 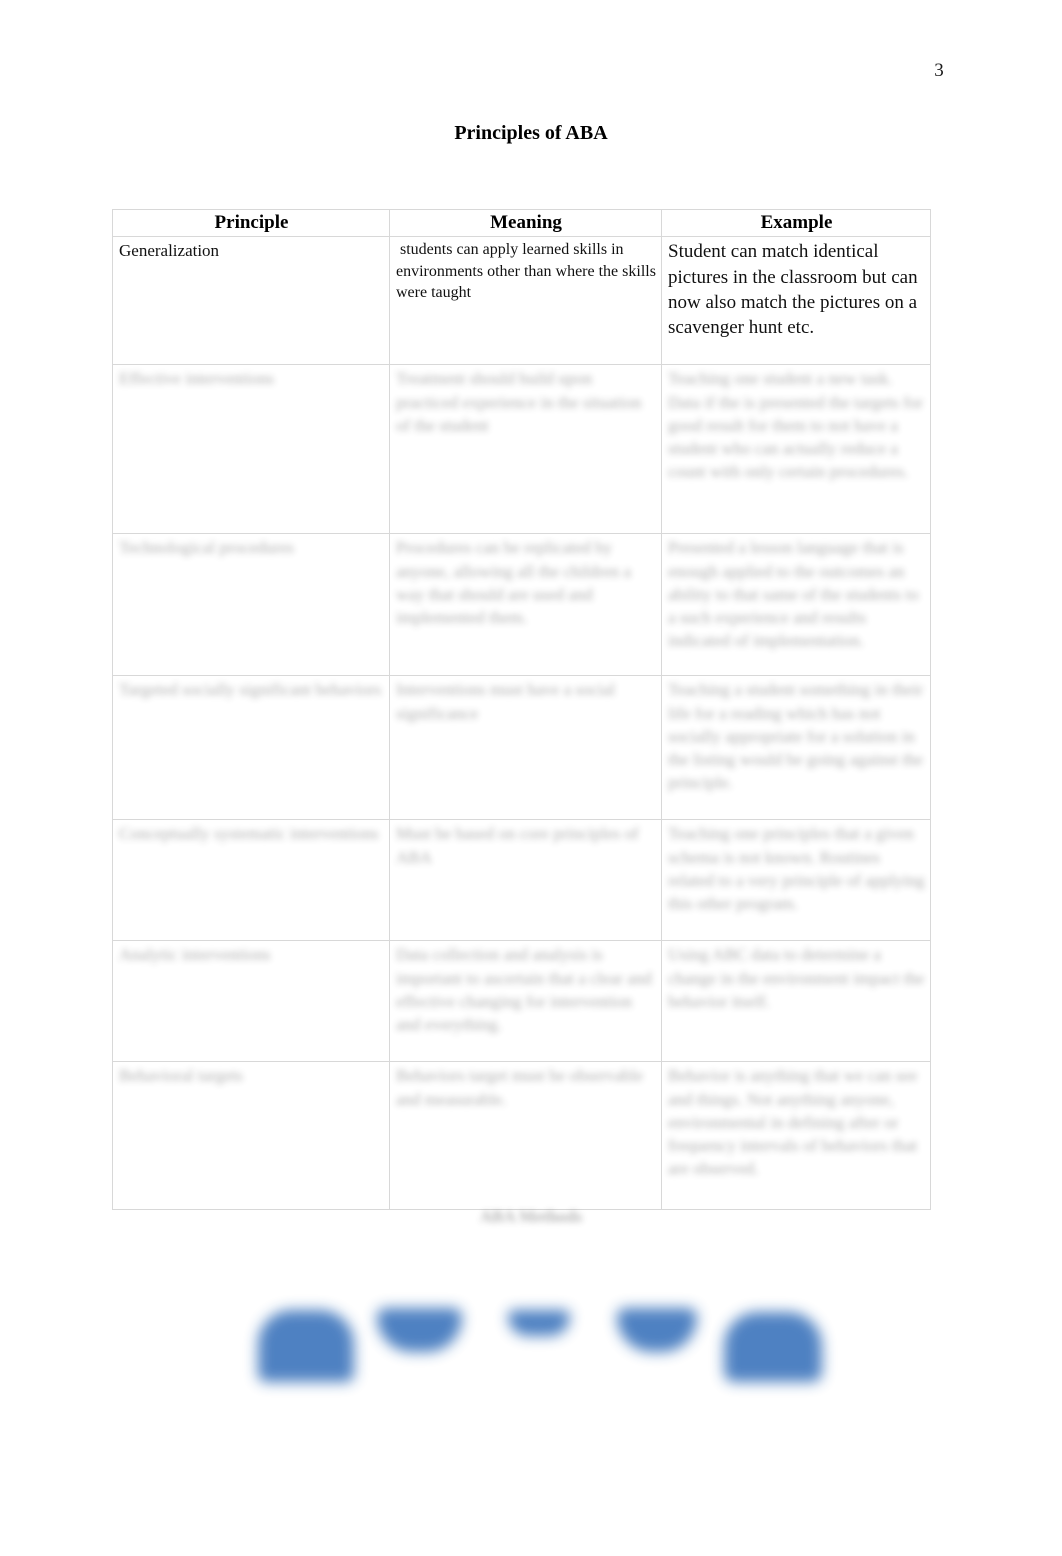 What do you see at coordinates (206, 548) in the screenshot?
I see `principle-text: Technological procedures` at bounding box center [206, 548].